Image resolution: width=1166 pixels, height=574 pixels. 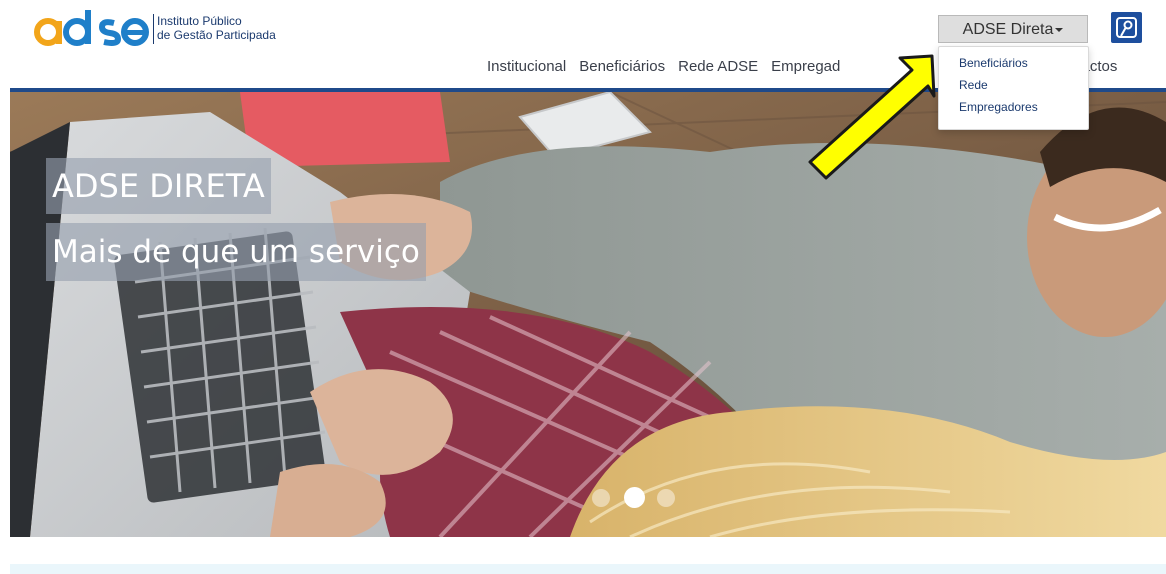 I want to click on dropdown-item-empregadores: Empregadores, so click(x=1013, y=110).